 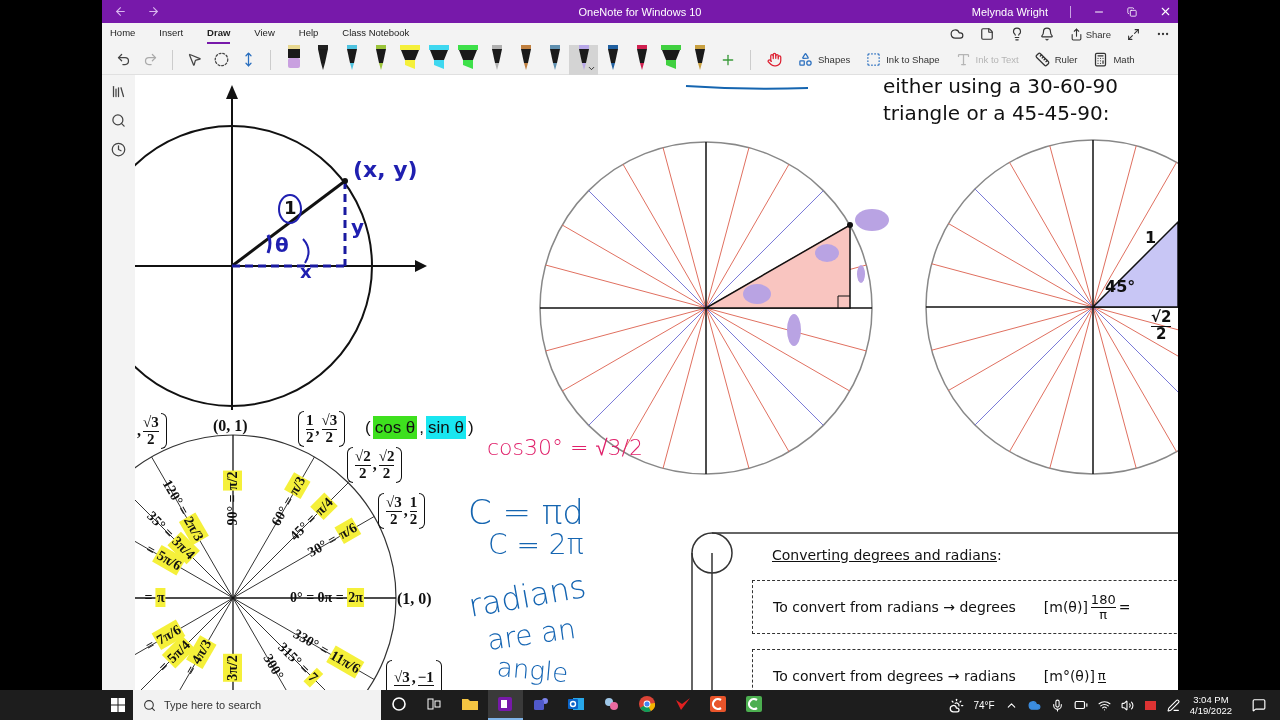 I want to click on triangle-label: √2 2, so click(x=1161, y=326).